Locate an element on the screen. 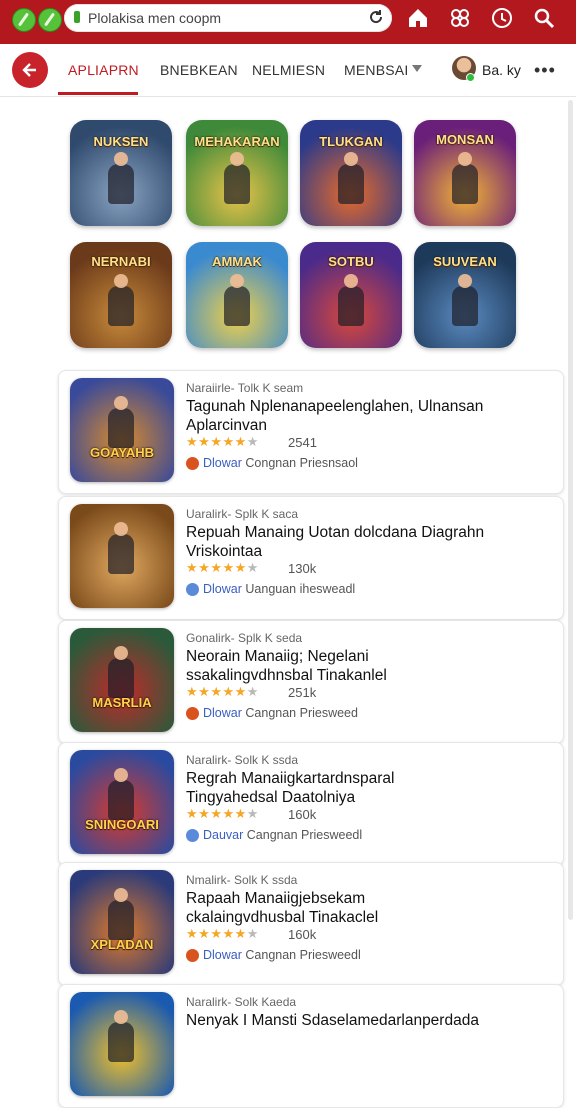 This screenshot has height=1108, width=576. clock-icon is located at coordinates (502, 18).